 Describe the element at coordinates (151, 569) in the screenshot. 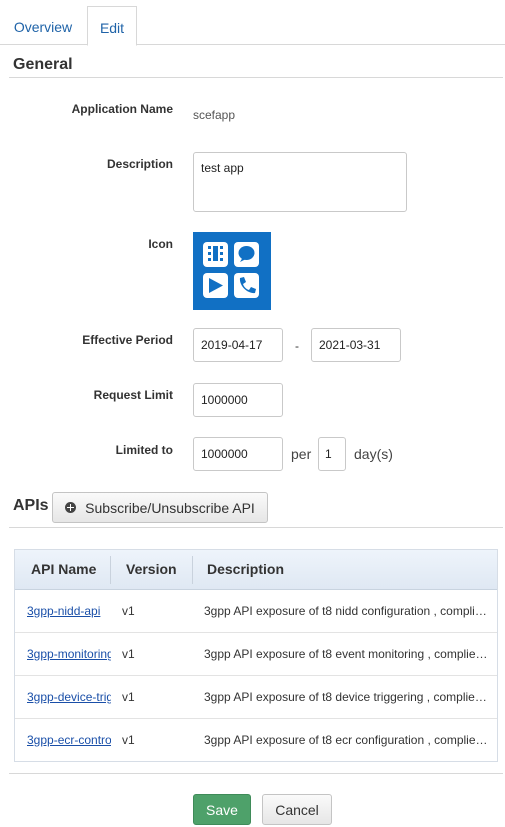

I see `column-version: Version` at that location.